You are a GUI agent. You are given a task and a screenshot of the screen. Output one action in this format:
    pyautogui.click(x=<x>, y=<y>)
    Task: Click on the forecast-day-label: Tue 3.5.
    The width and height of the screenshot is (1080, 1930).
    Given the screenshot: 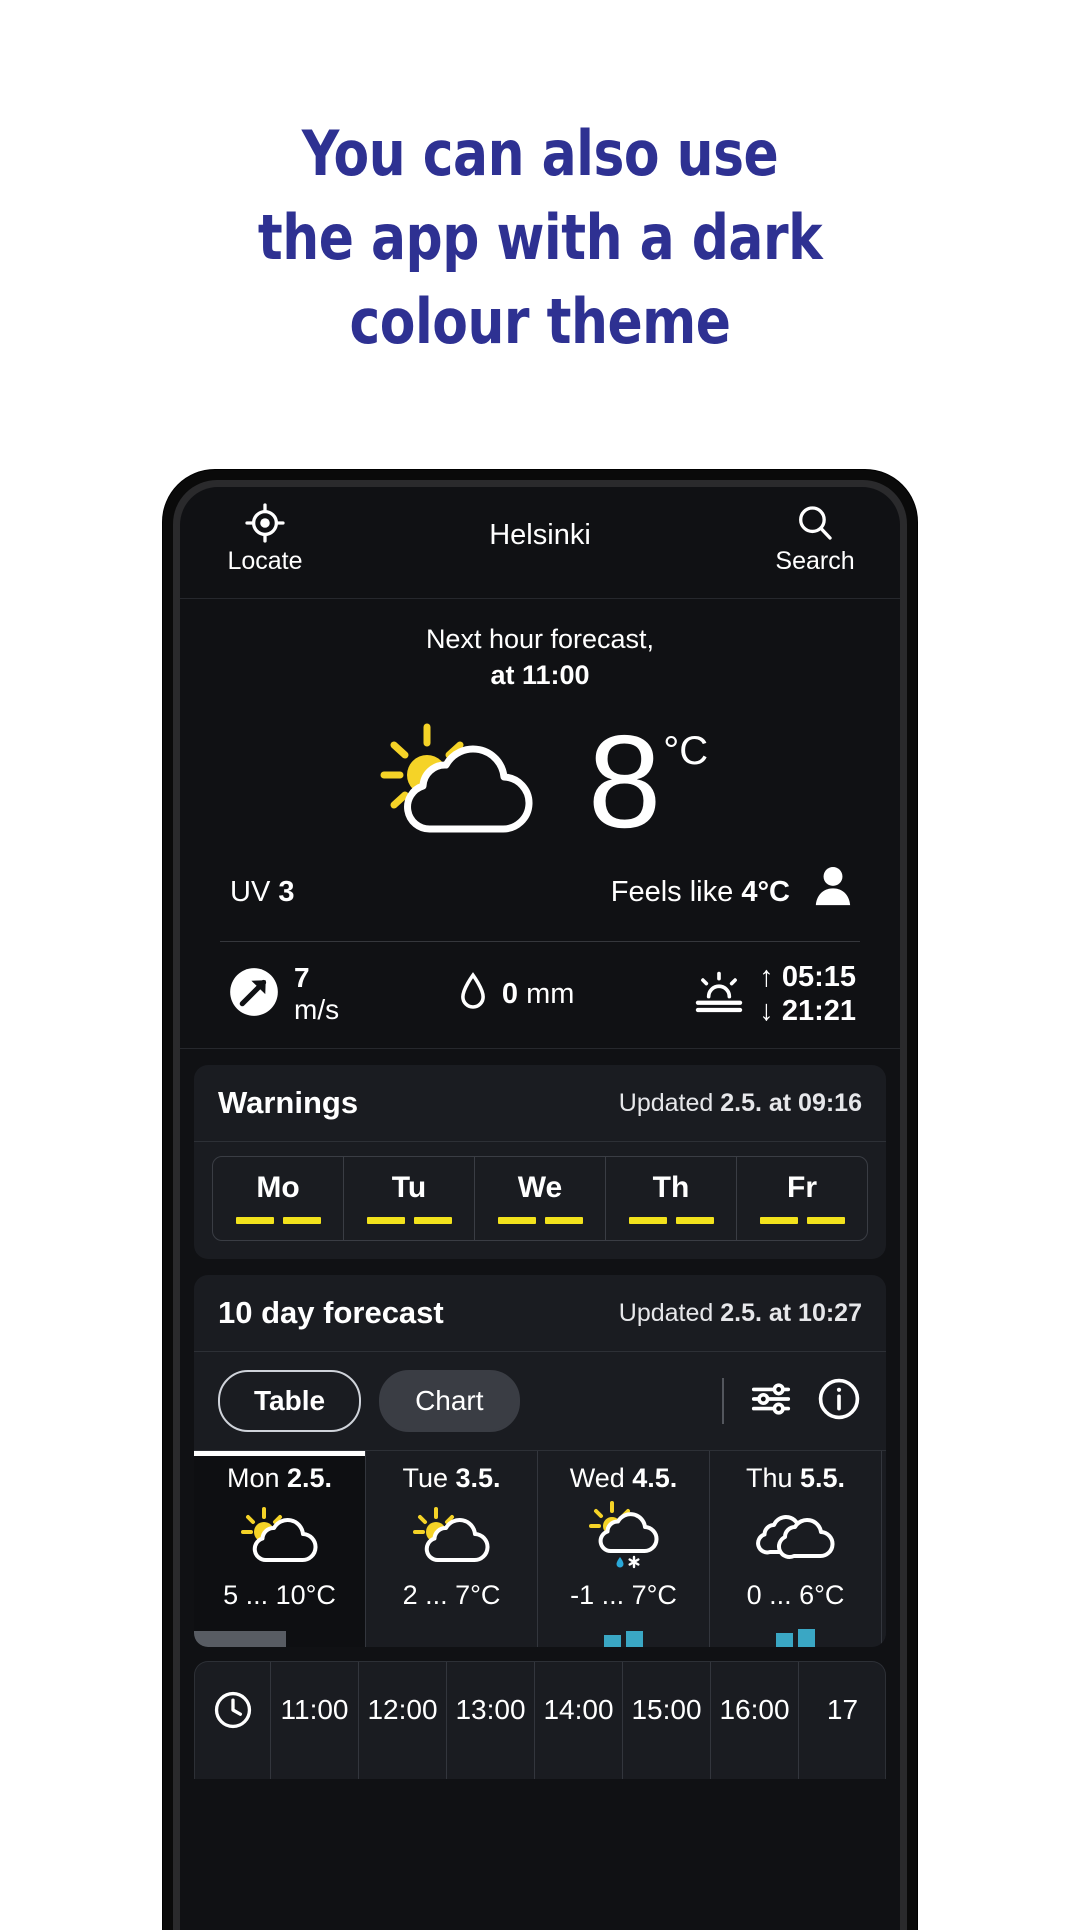 What is the action you would take?
    pyautogui.click(x=451, y=1478)
    